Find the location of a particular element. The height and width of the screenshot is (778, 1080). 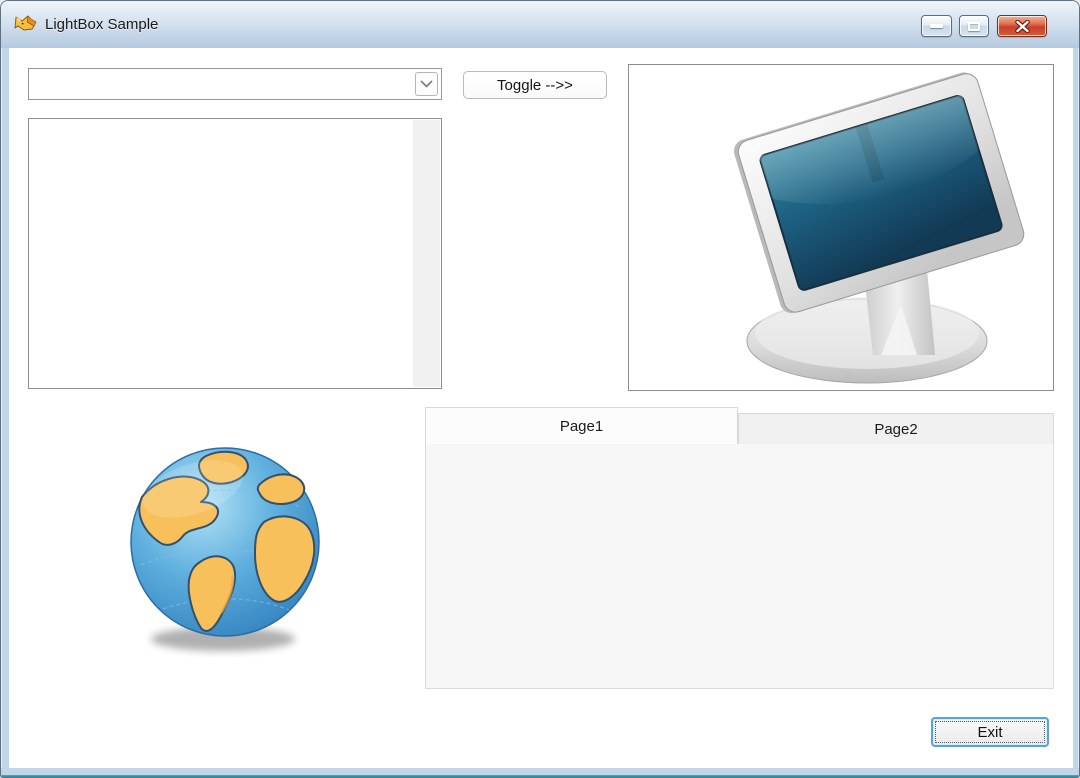

lightbox-listbox is located at coordinates (235, 253).